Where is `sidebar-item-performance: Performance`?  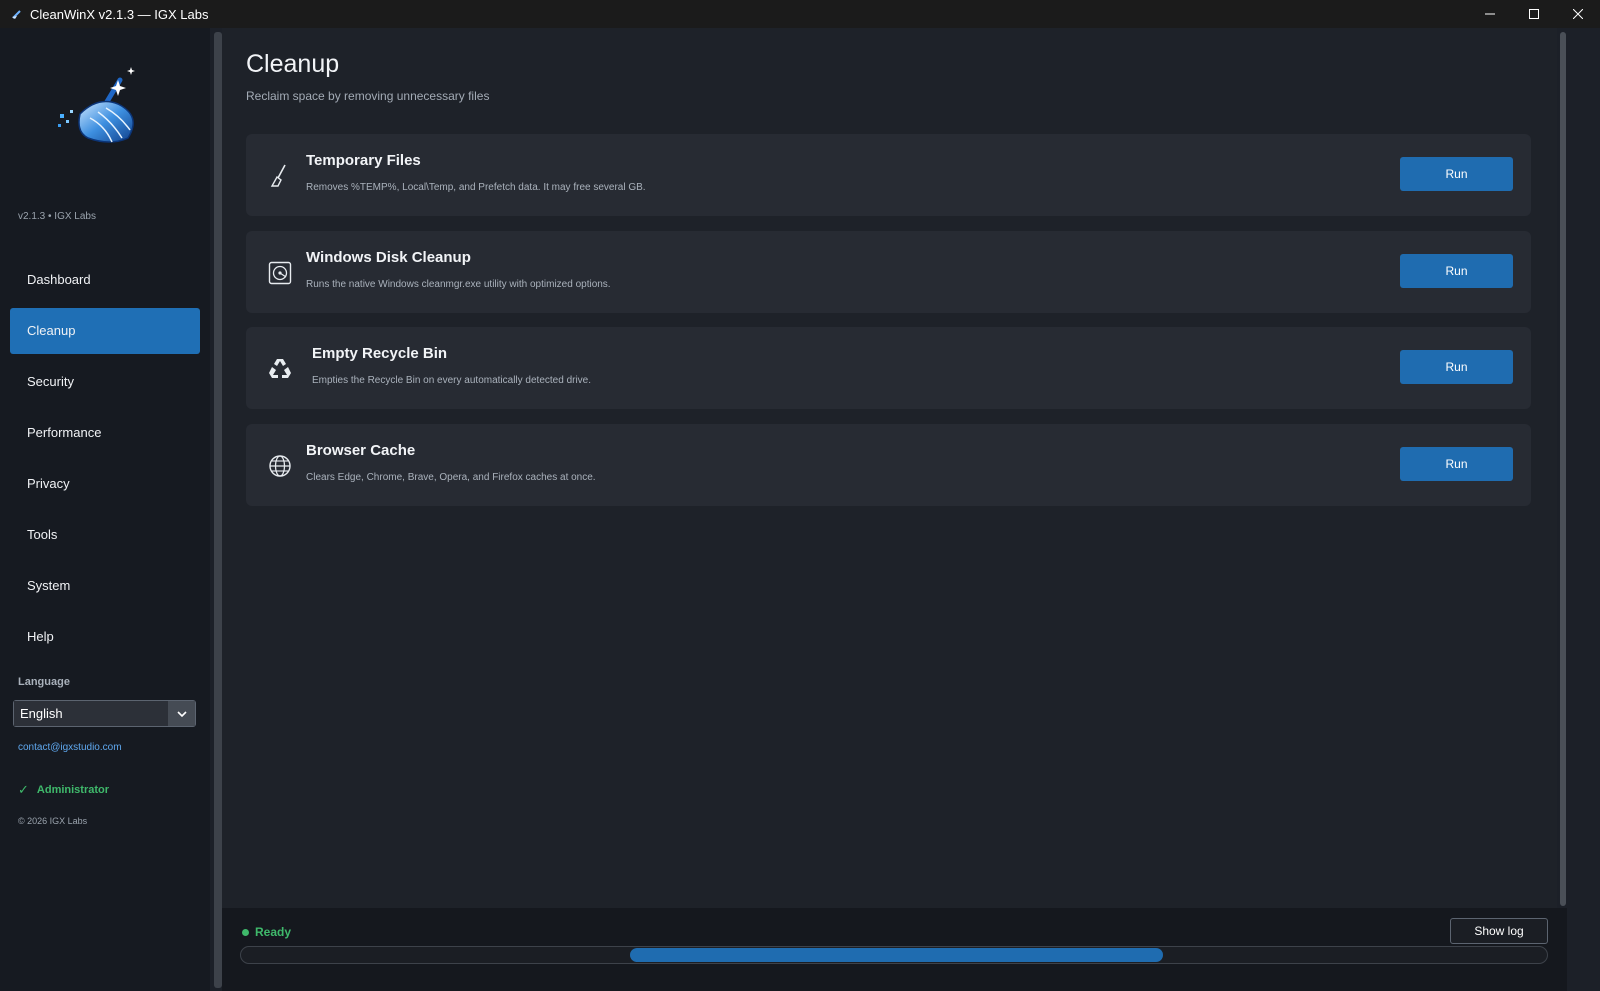 sidebar-item-performance: Performance is located at coordinates (105, 433).